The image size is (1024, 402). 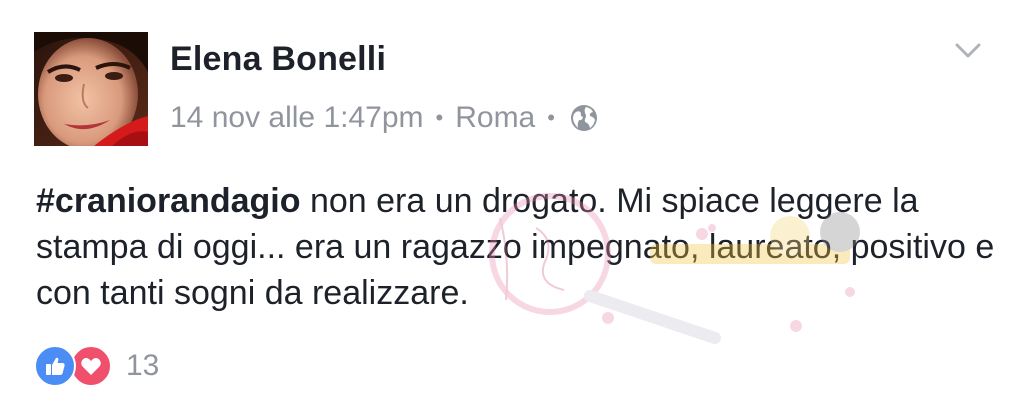 I want to click on post-meta: 14 nov alle 1:47pm • Roma •, so click(x=384, y=118).